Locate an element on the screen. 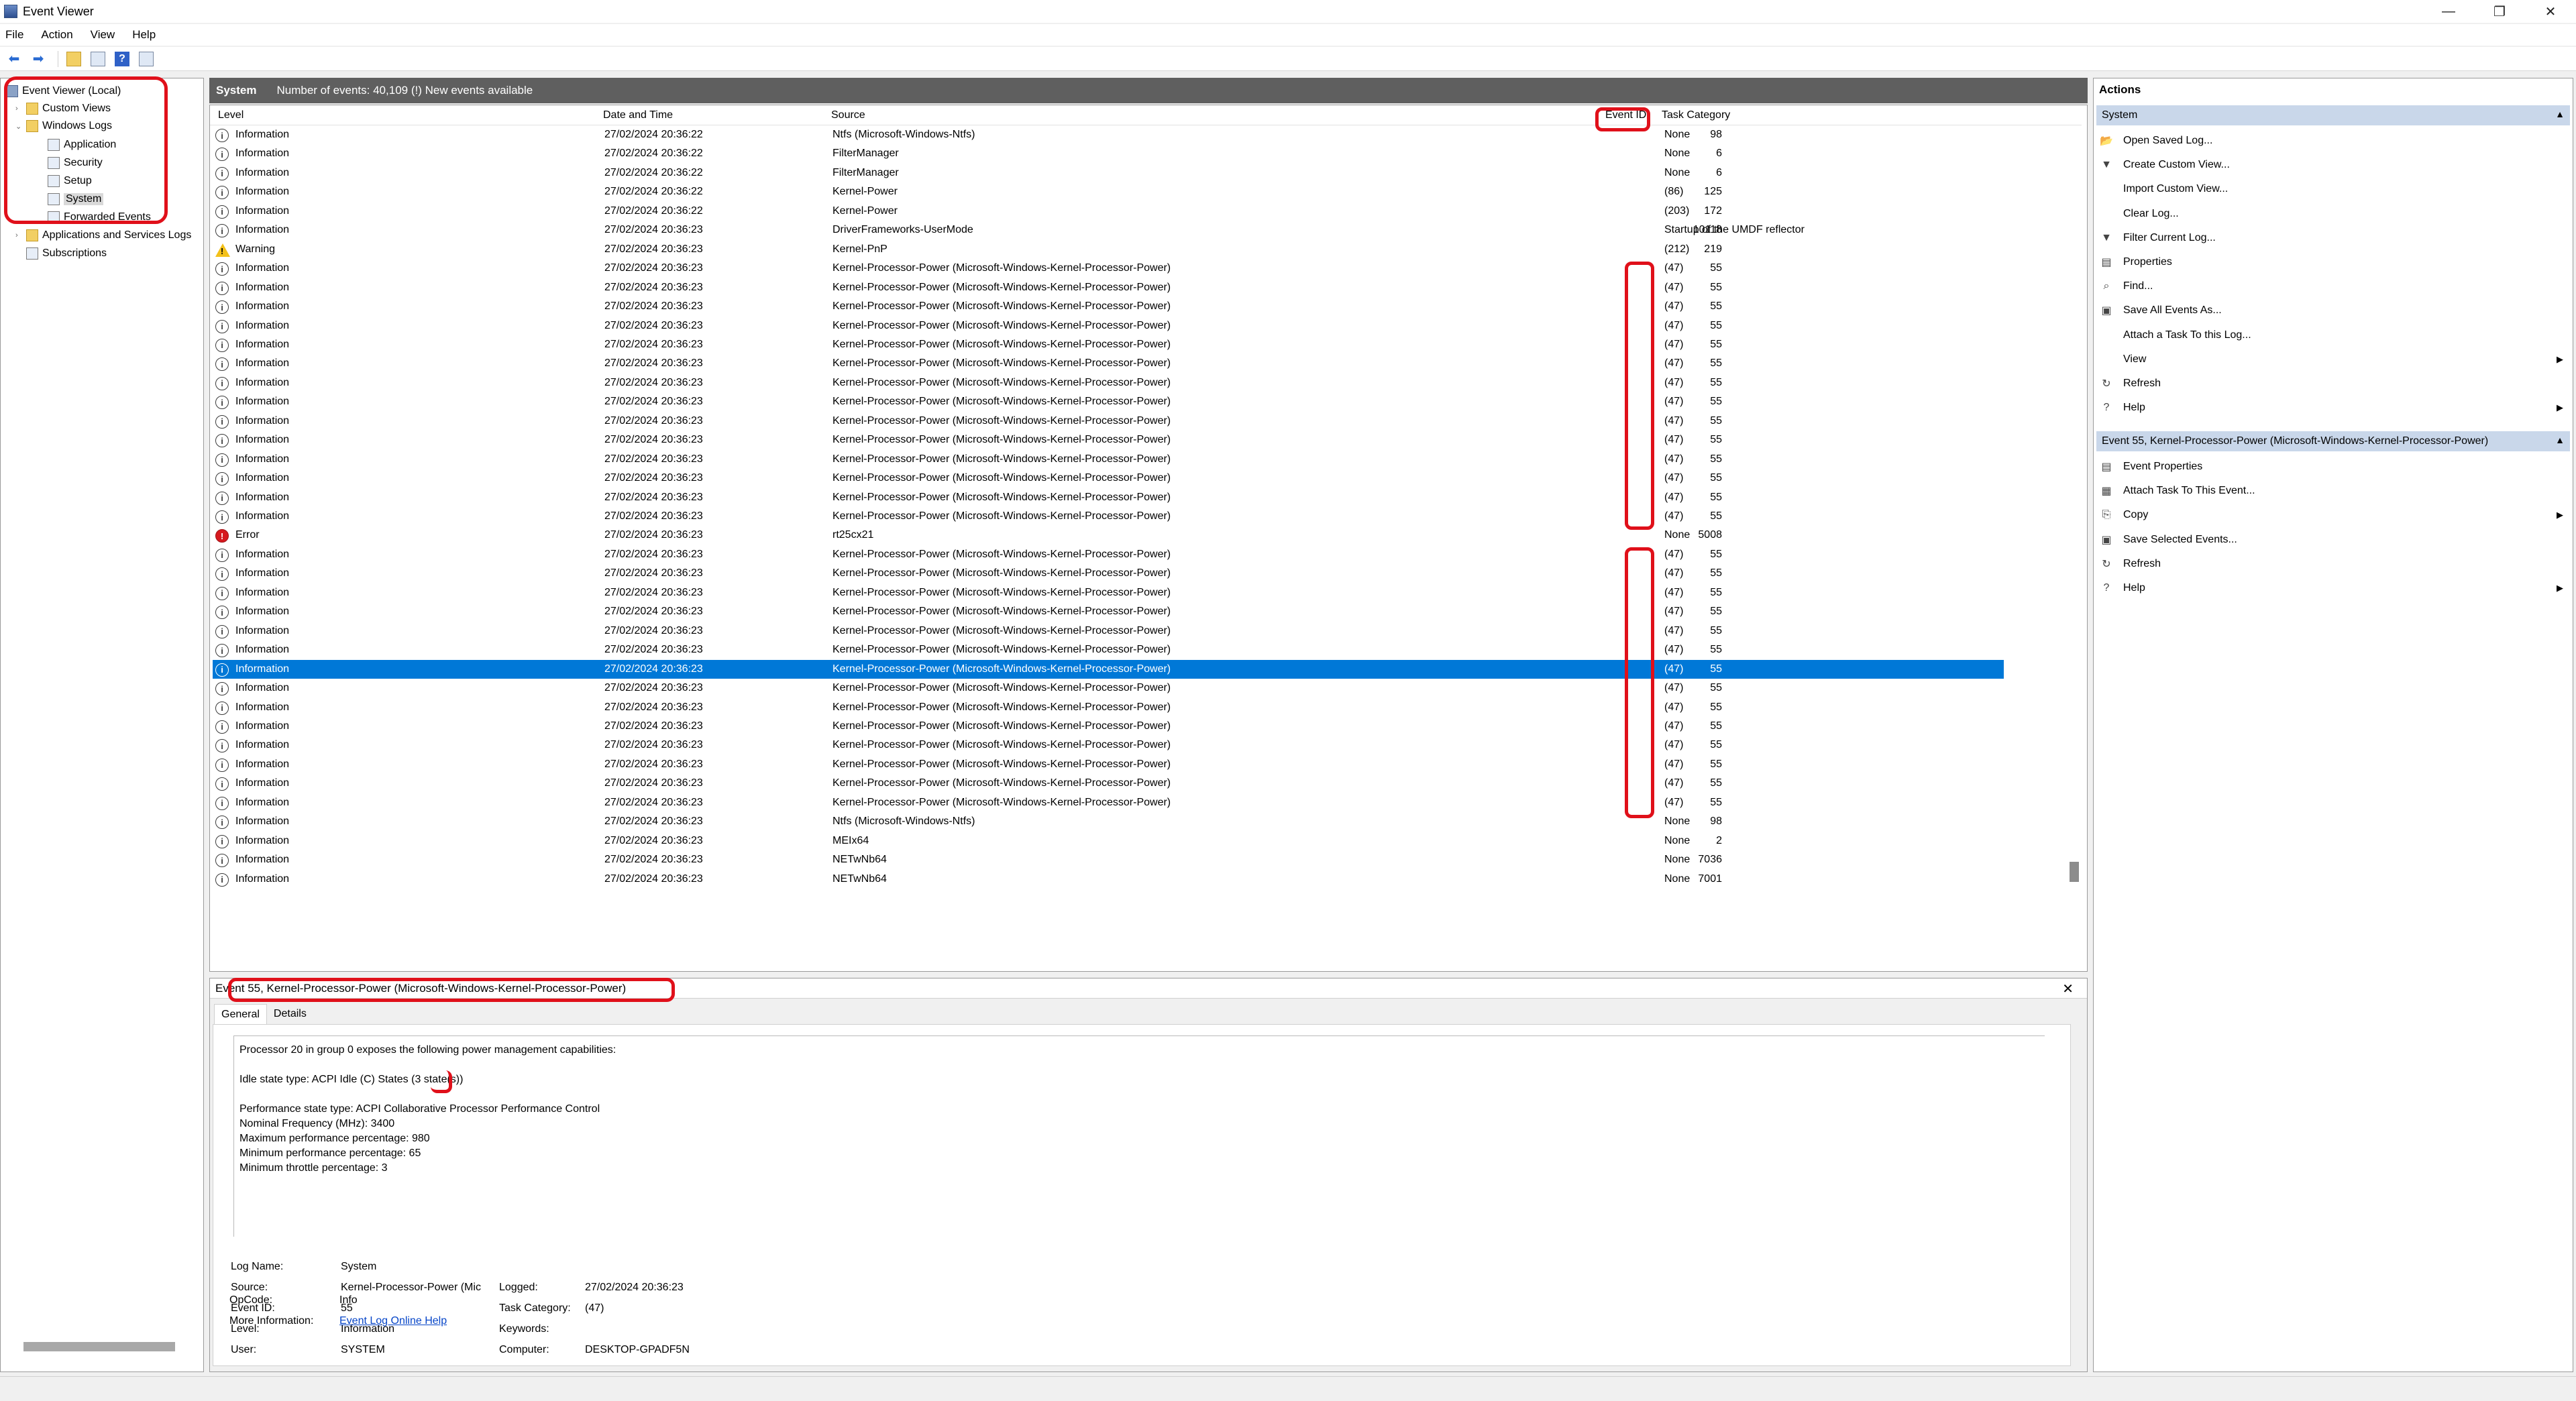 The width and height of the screenshot is (2576, 1401). column-date-time: Date and Time is located at coordinates (638, 115).